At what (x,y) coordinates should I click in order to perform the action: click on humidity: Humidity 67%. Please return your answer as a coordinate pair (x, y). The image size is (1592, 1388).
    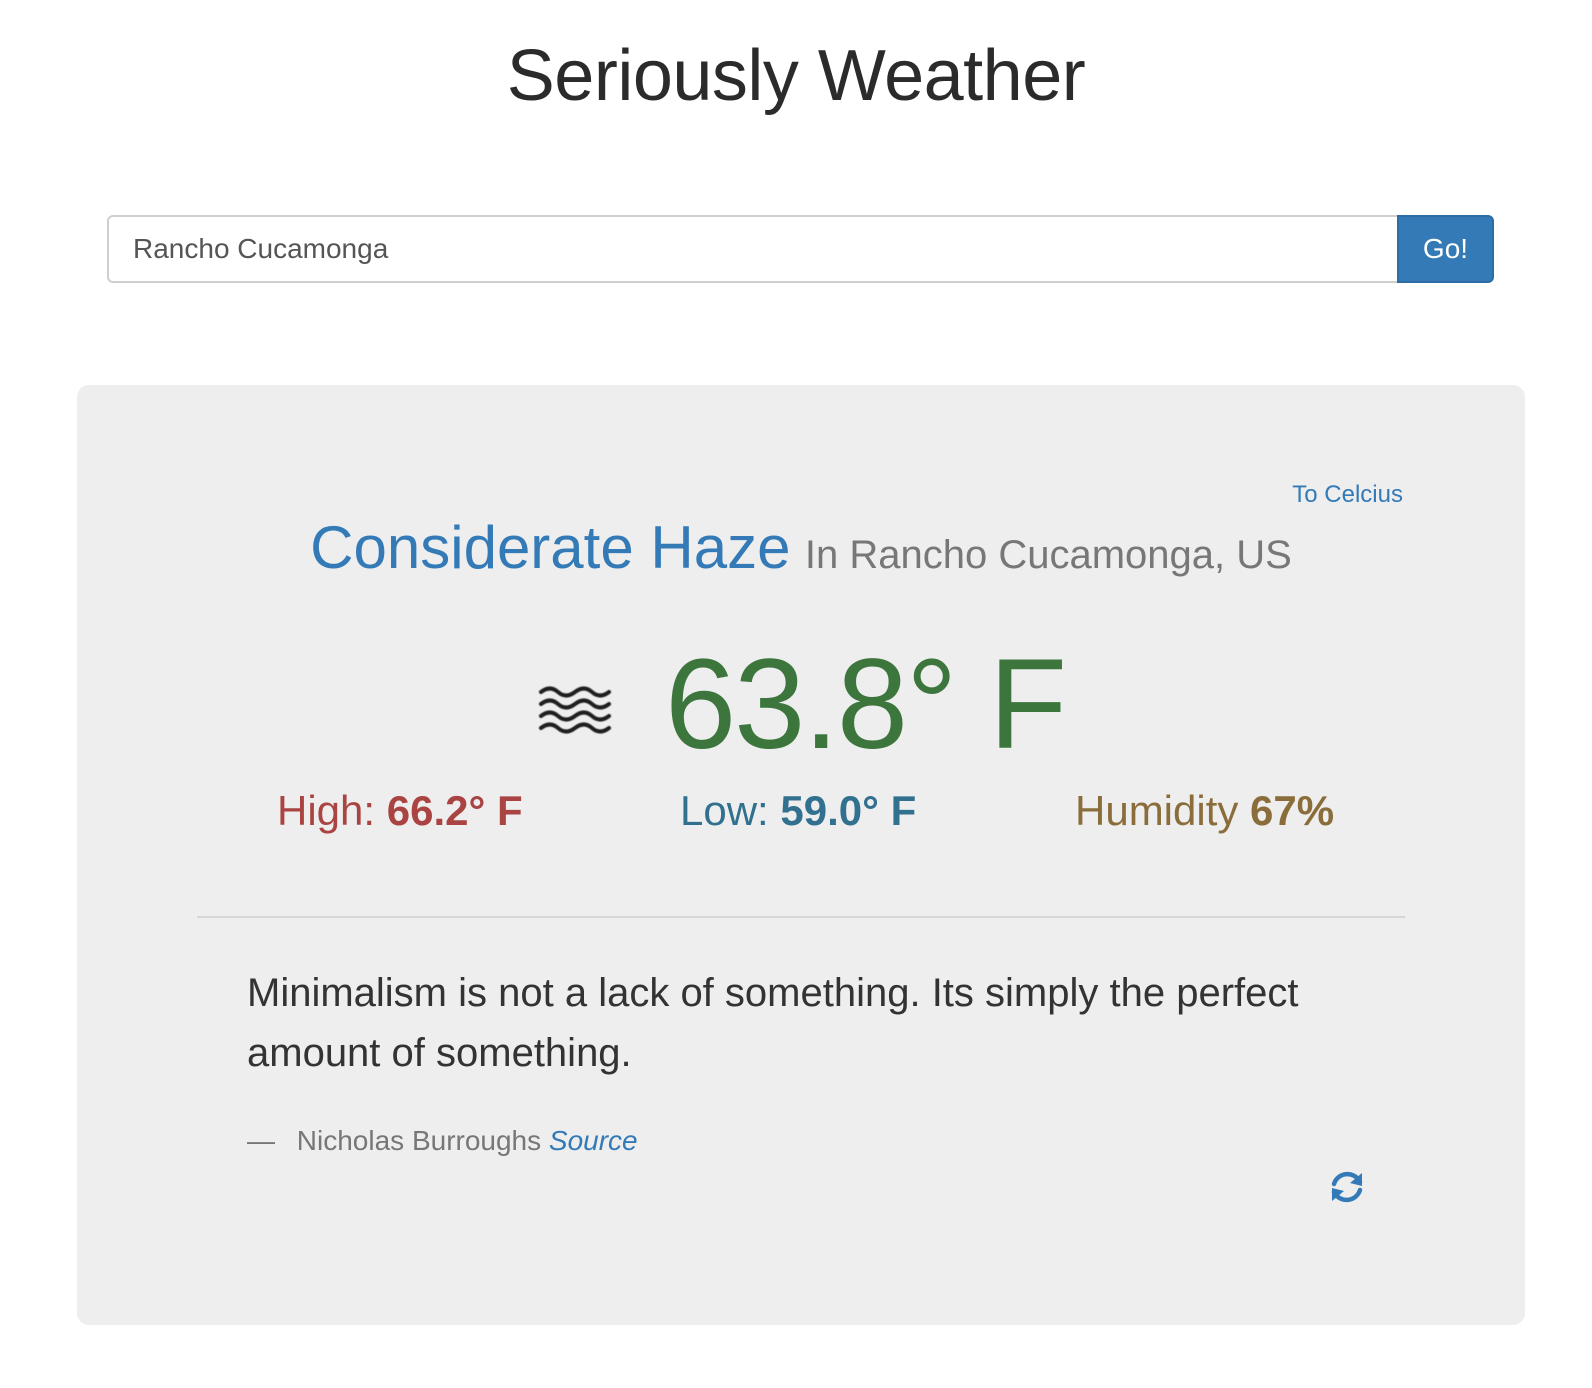
    Looking at the image, I should click on (1204, 811).